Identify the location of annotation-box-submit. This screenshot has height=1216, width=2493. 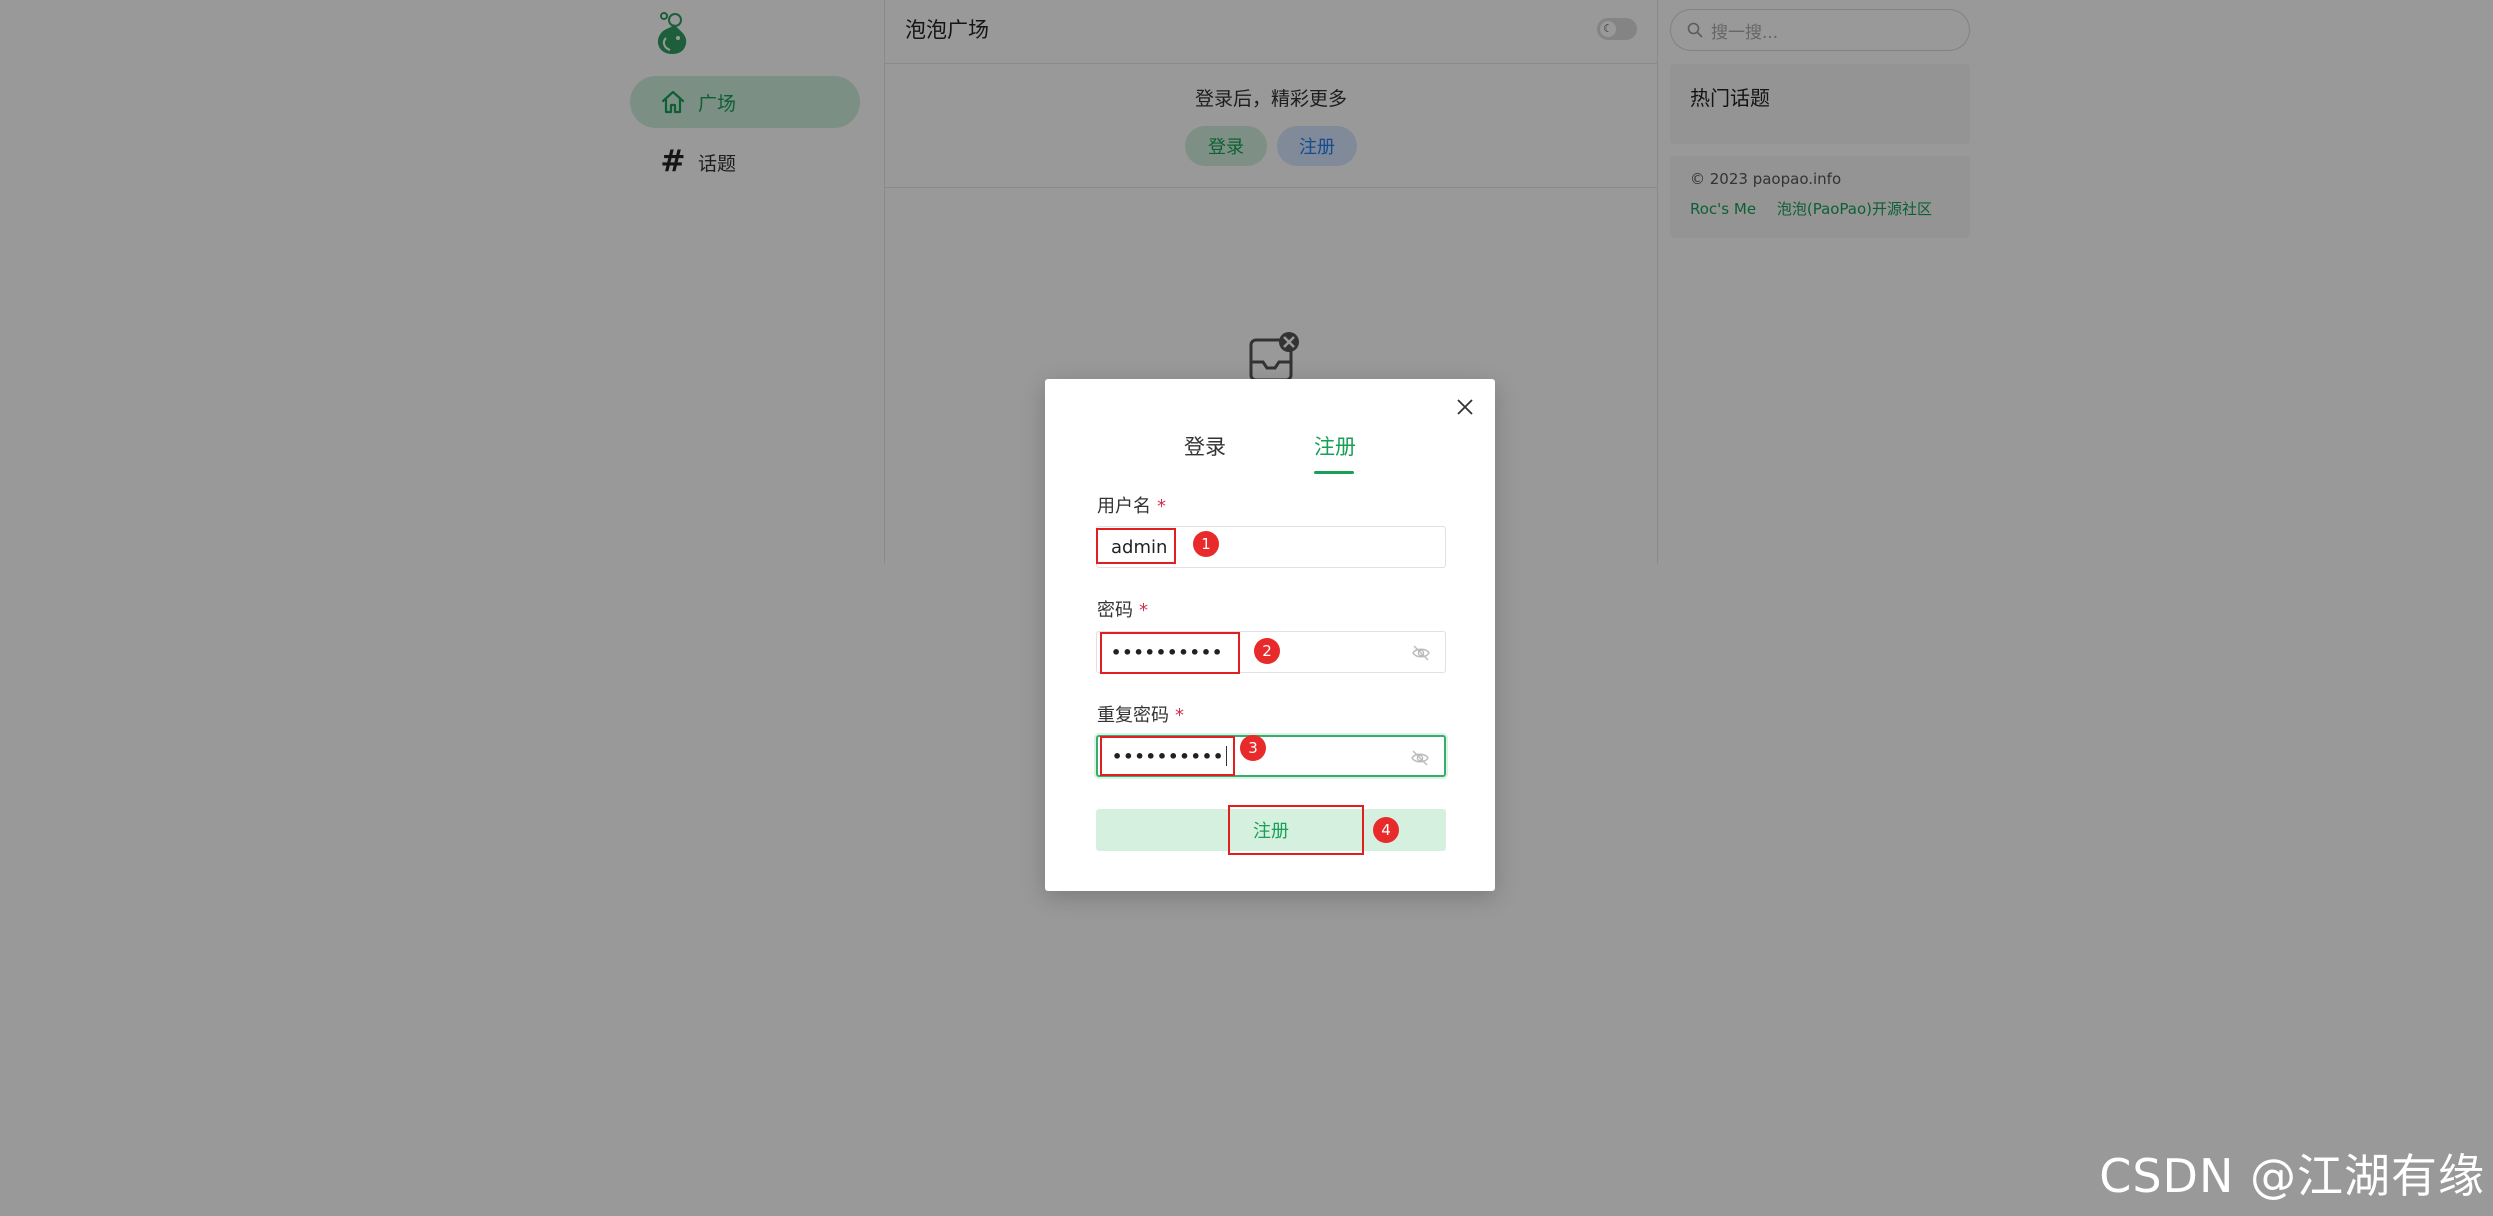
(1296, 830).